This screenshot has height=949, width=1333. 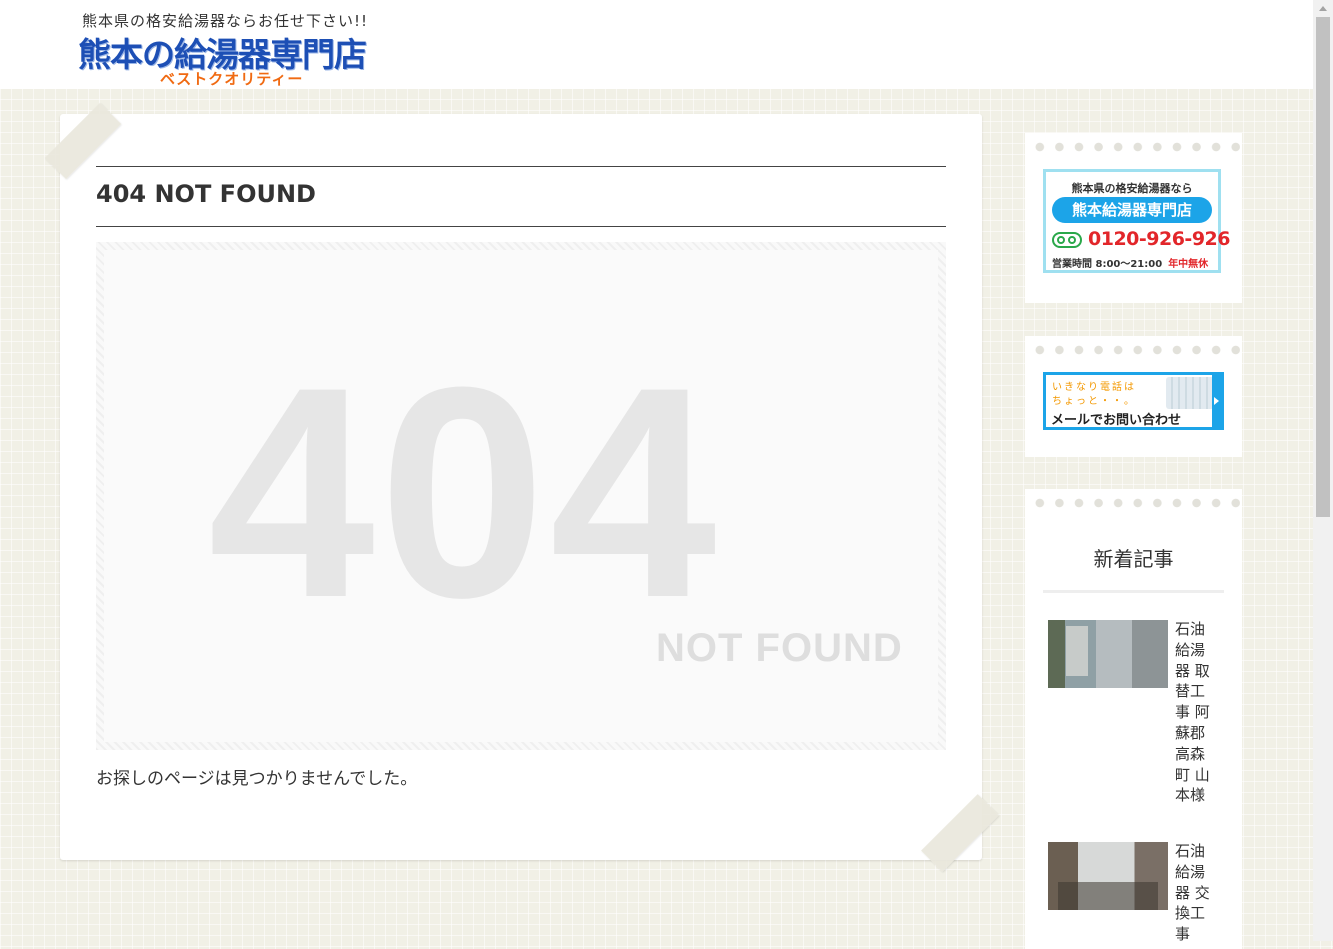 What do you see at coordinates (1107, 264) in the screenshot?
I see `business-hours-text: 営業時間 8:00〜21:00` at bounding box center [1107, 264].